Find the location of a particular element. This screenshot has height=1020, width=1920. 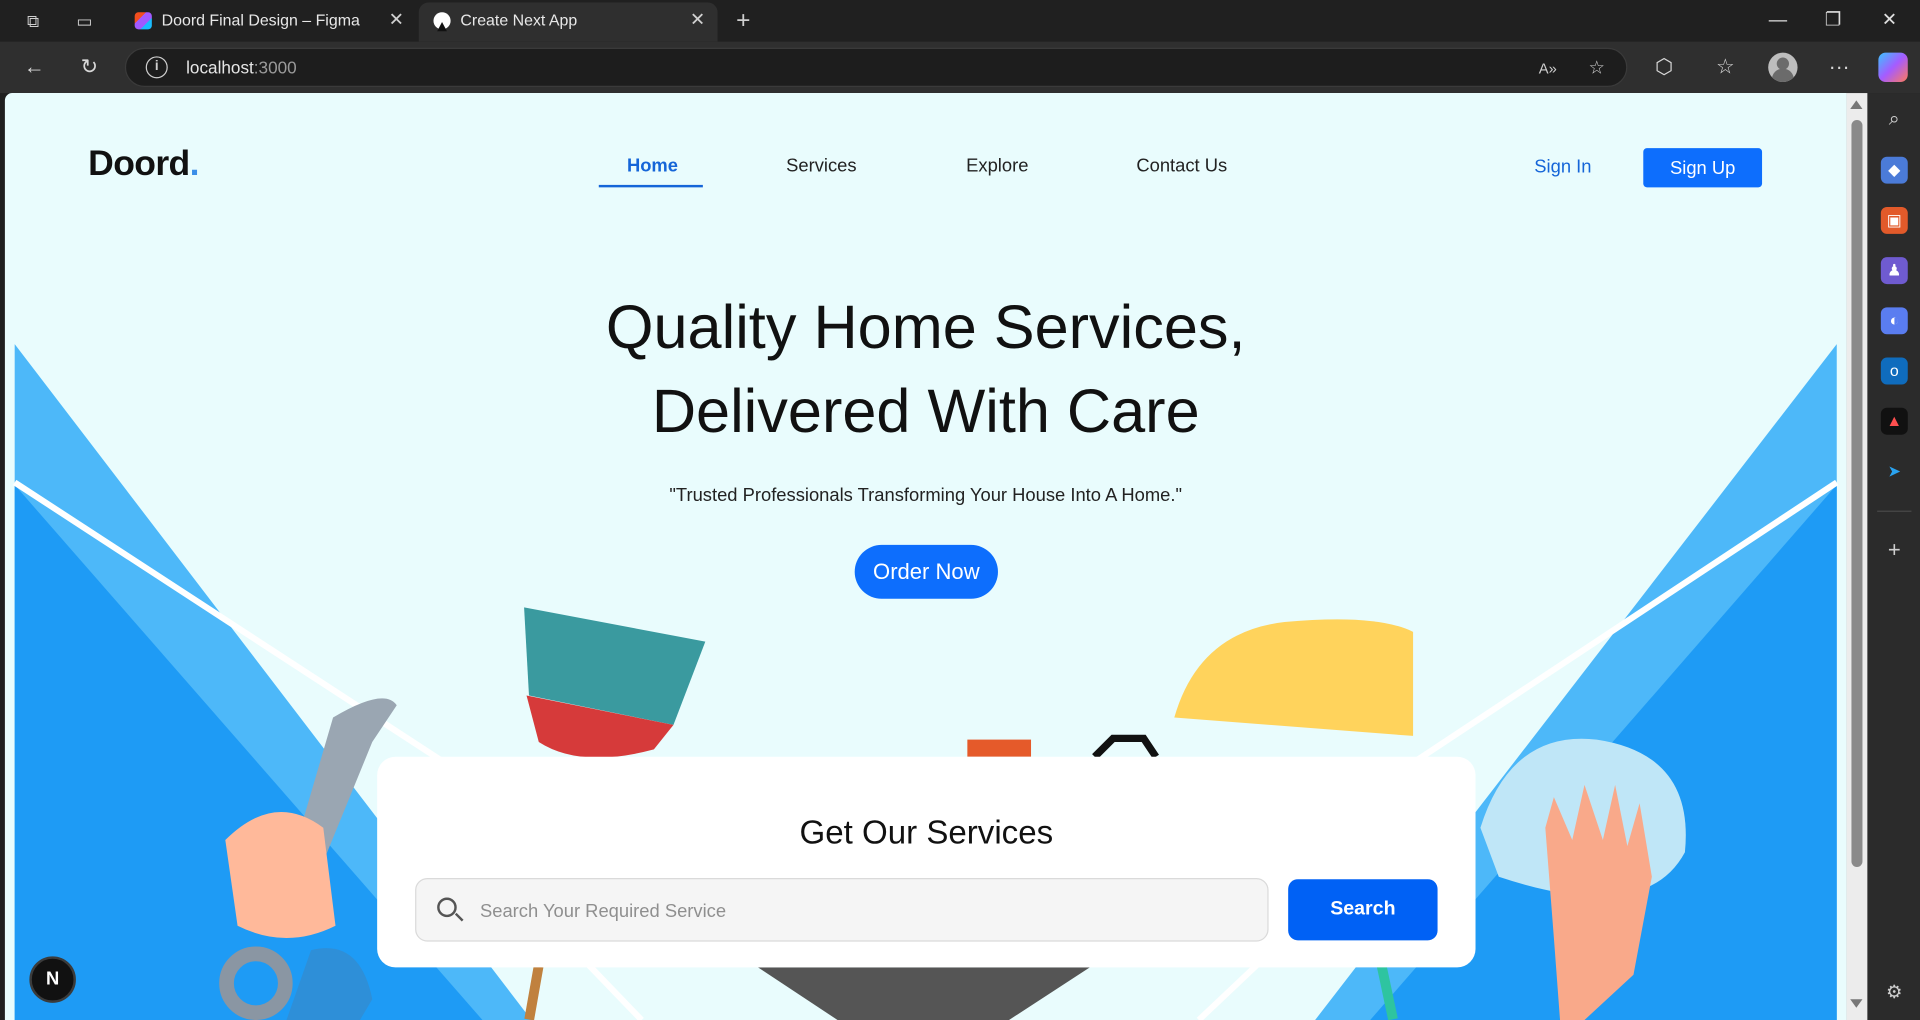

scroll-down-arrow-icon is located at coordinates (1856, 1003).